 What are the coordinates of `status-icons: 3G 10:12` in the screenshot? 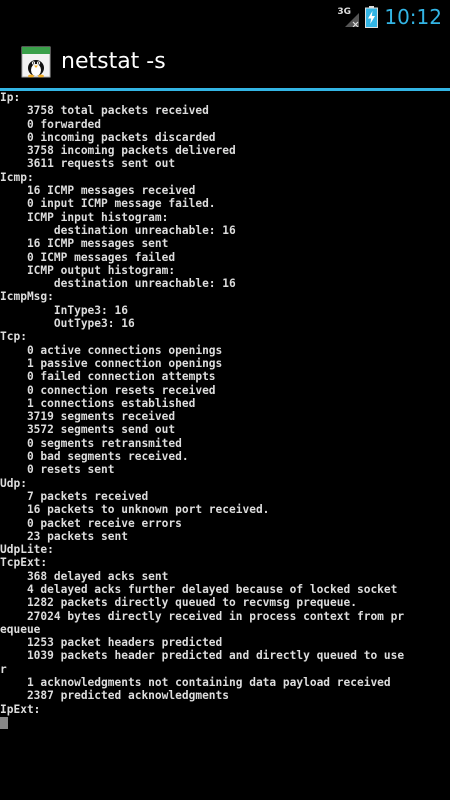 It's located at (389, 16).